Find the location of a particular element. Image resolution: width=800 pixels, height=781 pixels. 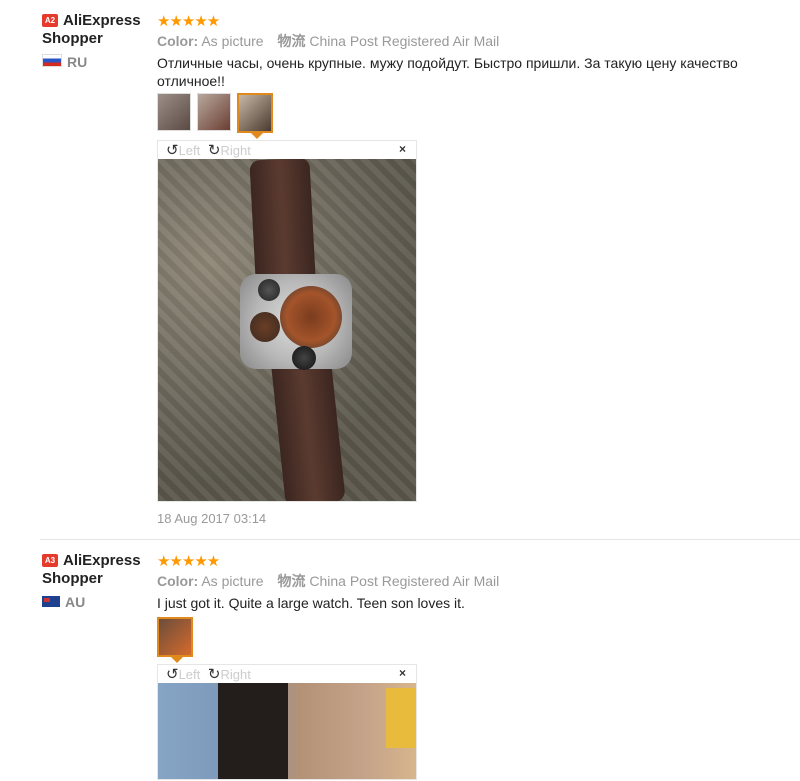

flag-au-icon is located at coordinates (51, 601).